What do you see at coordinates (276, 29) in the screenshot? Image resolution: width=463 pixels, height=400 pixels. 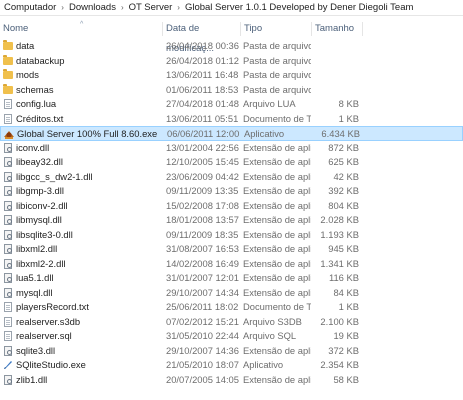 I see `column-header-type: Tipo` at bounding box center [276, 29].